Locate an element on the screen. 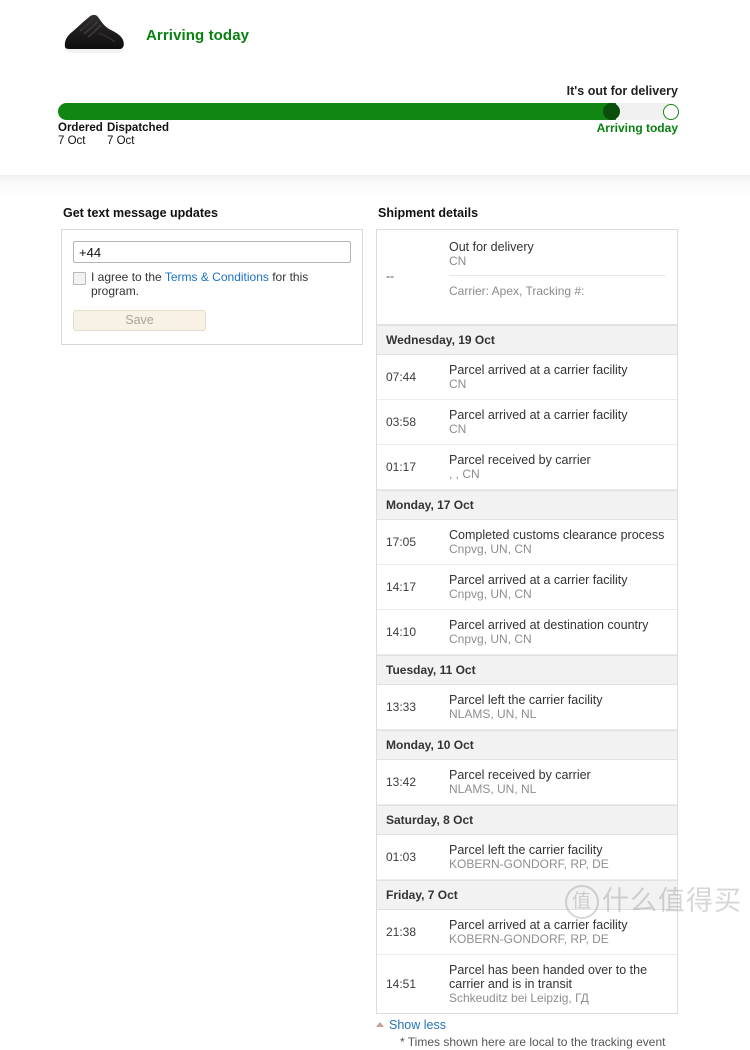  progress-stop-dispatched: Dispatched 7 Oct is located at coordinates (138, 134).